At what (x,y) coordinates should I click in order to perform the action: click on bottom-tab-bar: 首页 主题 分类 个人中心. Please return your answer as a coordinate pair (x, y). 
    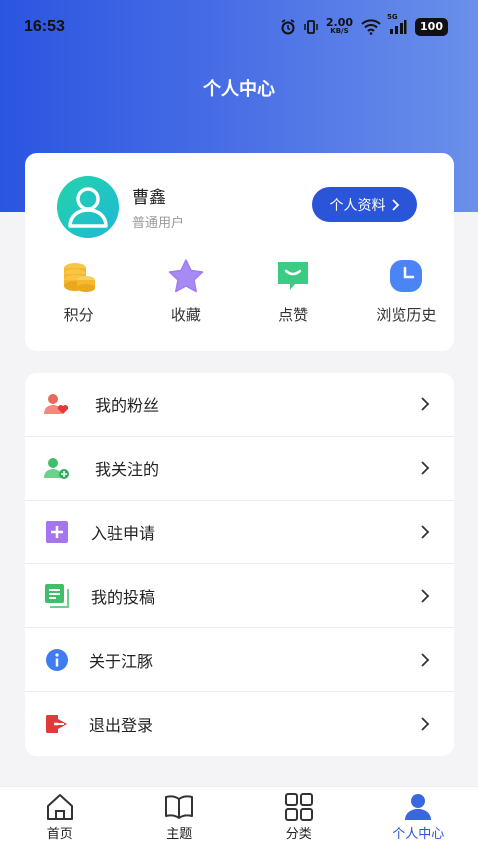
    Looking at the image, I should click on (239, 818).